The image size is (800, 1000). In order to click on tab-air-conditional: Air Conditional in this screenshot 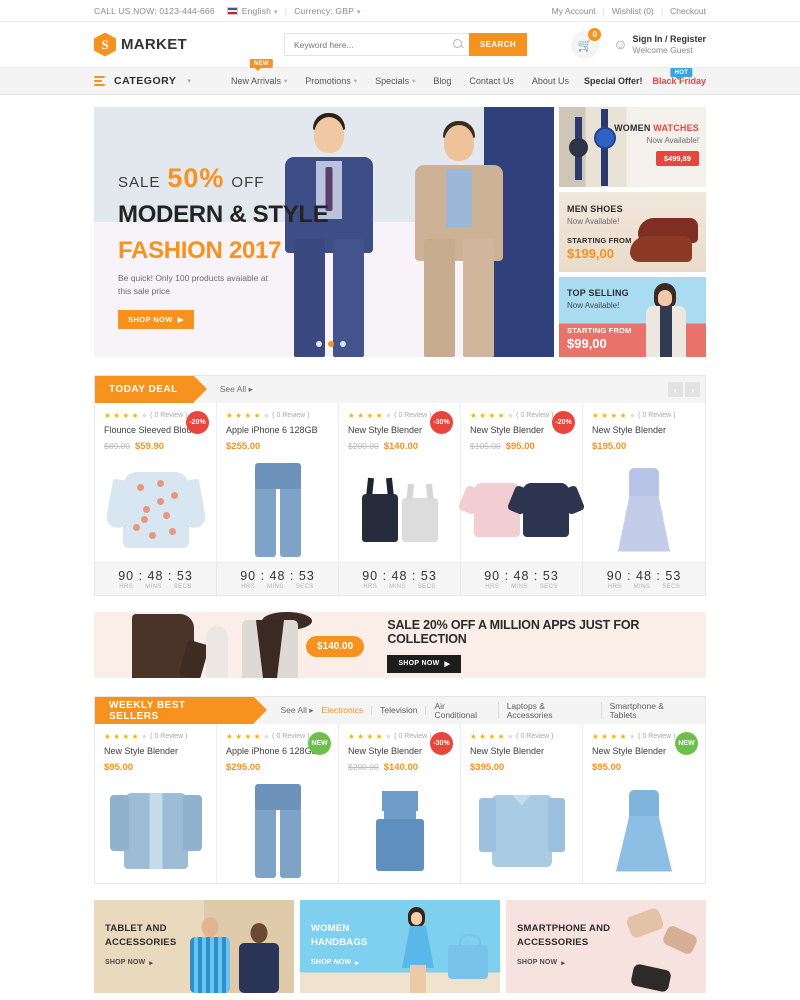, I will do `click(462, 710)`.